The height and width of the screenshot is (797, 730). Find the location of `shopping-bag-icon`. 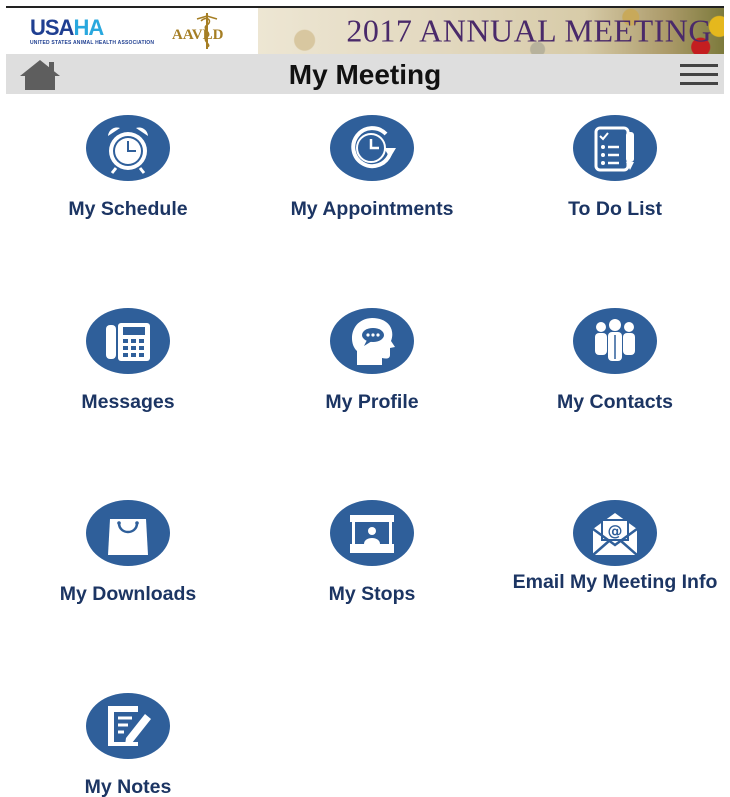

shopping-bag-icon is located at coordinates (128, 537).